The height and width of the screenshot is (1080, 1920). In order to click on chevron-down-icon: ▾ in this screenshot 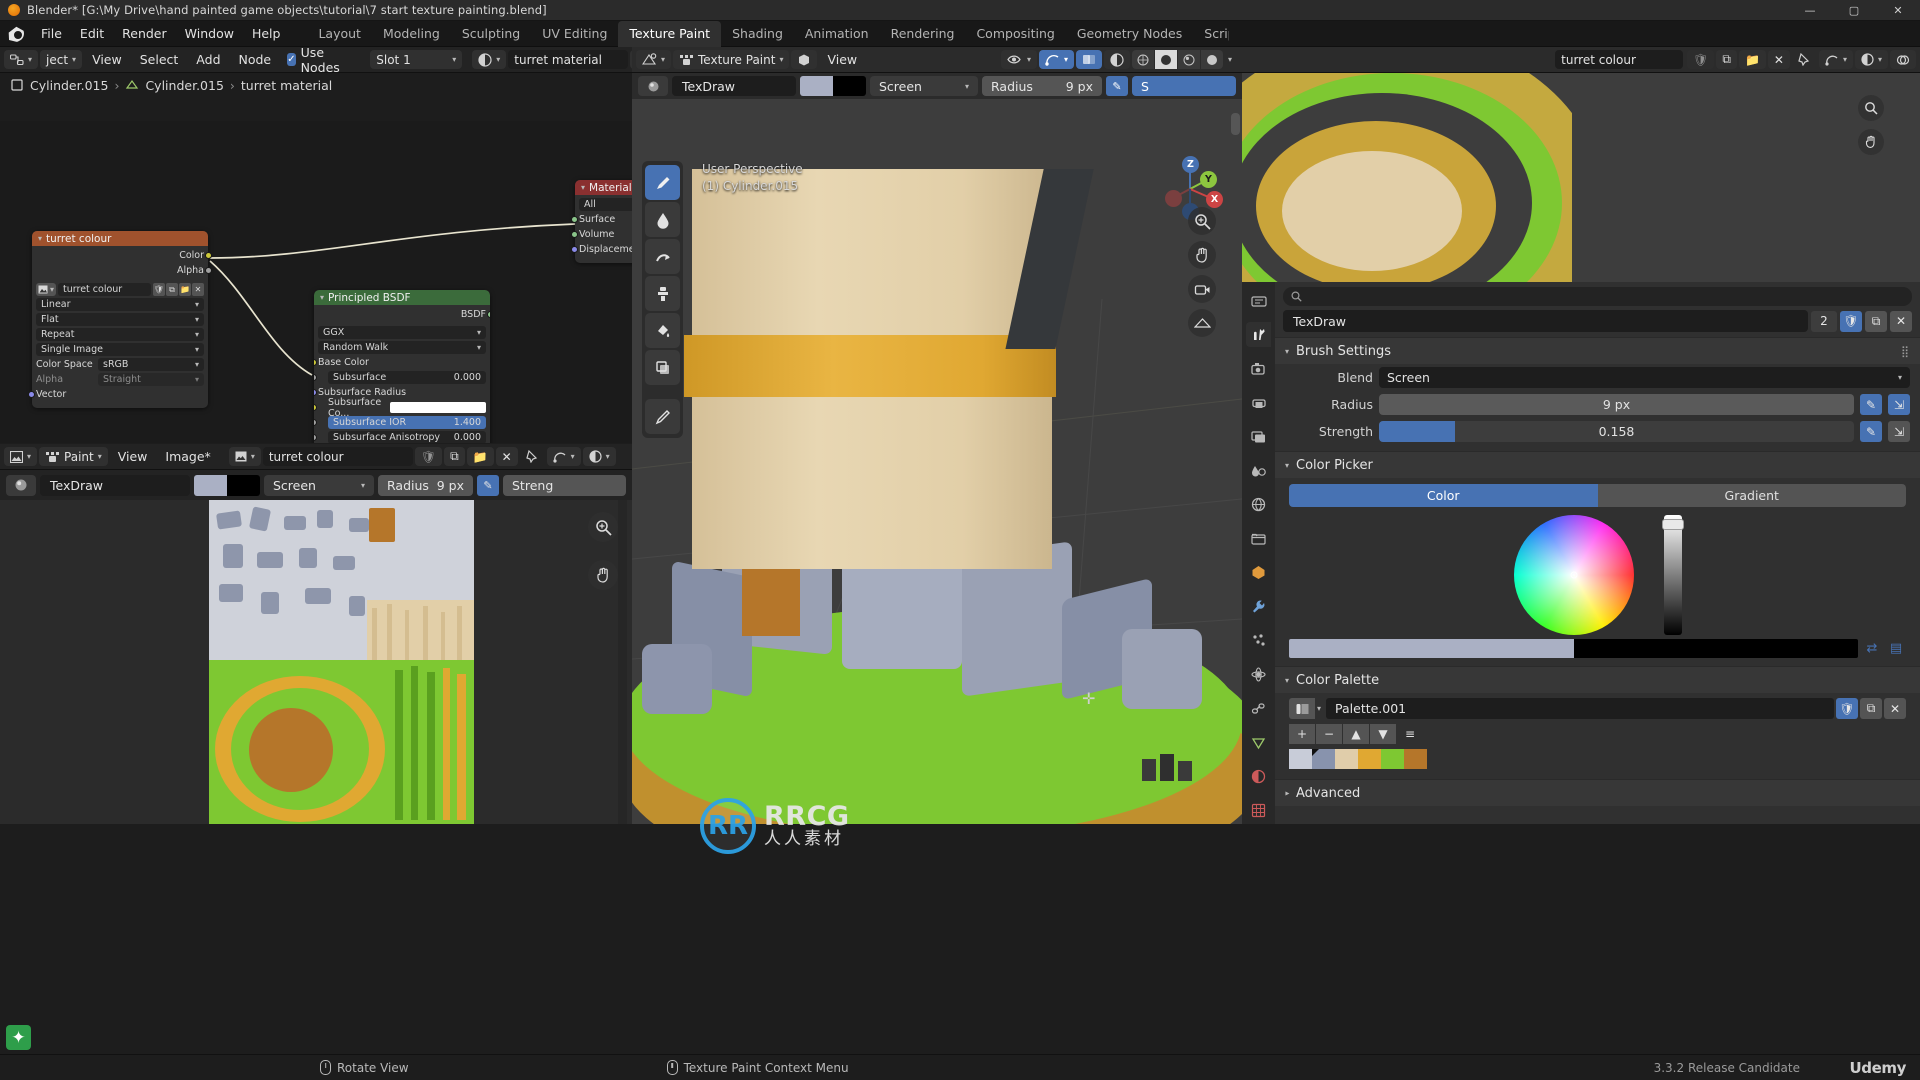, I will do `click(1287, 351)`.